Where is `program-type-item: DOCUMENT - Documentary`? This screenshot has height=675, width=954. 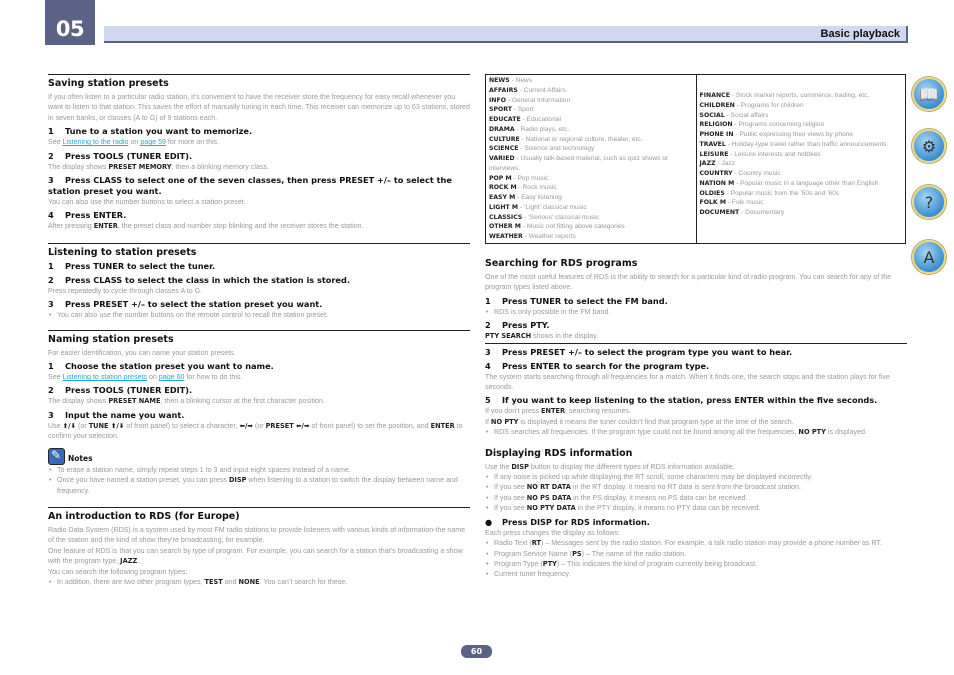 program-type-item: DOCUMENT - Documentary is located at coordinates (742, 212).